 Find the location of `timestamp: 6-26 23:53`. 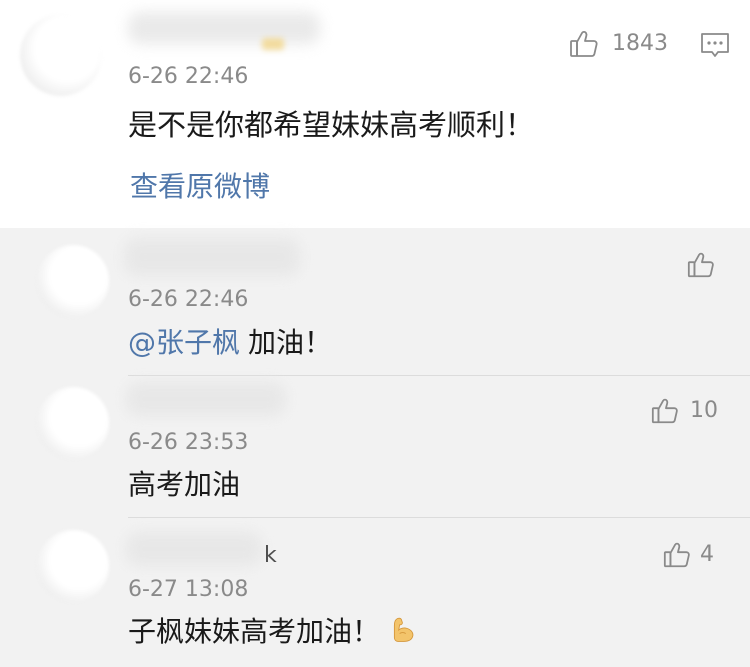

timestamp: 6-26 23:53 is located at coordinates (188, 442).